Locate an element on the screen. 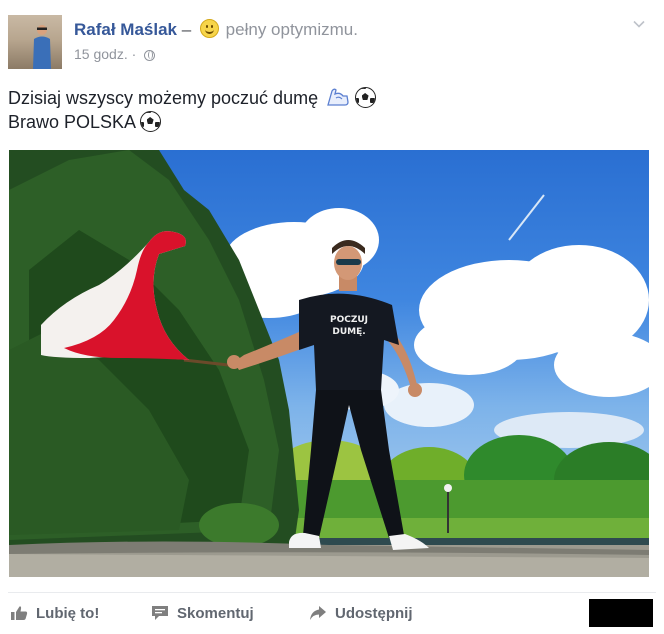 The image size is (664, 634). post-text-line-2: Brawo POLSKA is located at coordinates (192, 122).